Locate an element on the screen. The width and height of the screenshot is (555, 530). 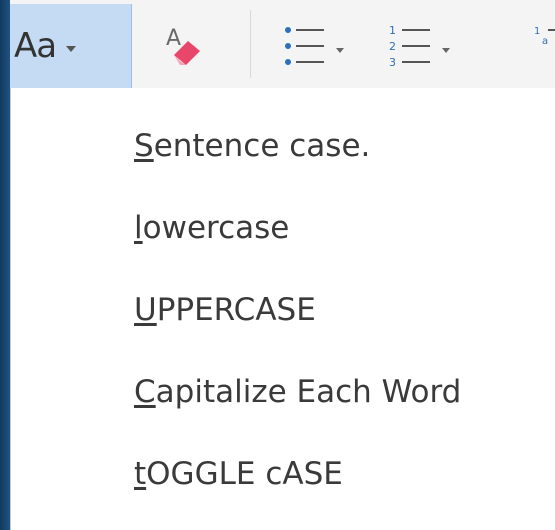
svg-text: 3 is located at coordinates (392, 62).